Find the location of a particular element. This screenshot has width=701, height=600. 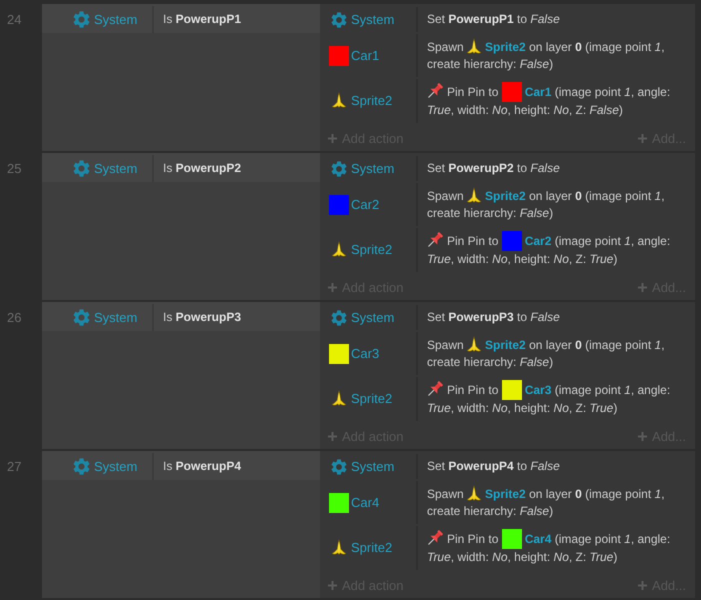

condition-text: Is PowerupP2 is located at coordinates (202, 167).